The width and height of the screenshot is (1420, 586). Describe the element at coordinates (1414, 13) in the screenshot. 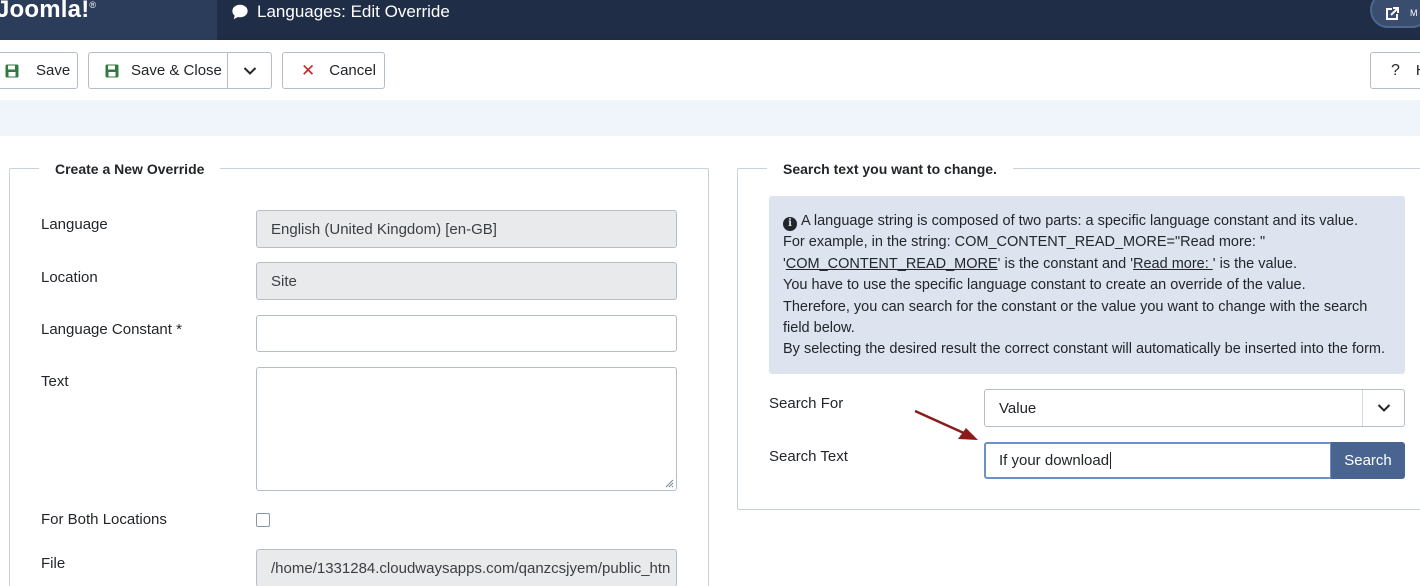

I see `user-initials: M` at that location.